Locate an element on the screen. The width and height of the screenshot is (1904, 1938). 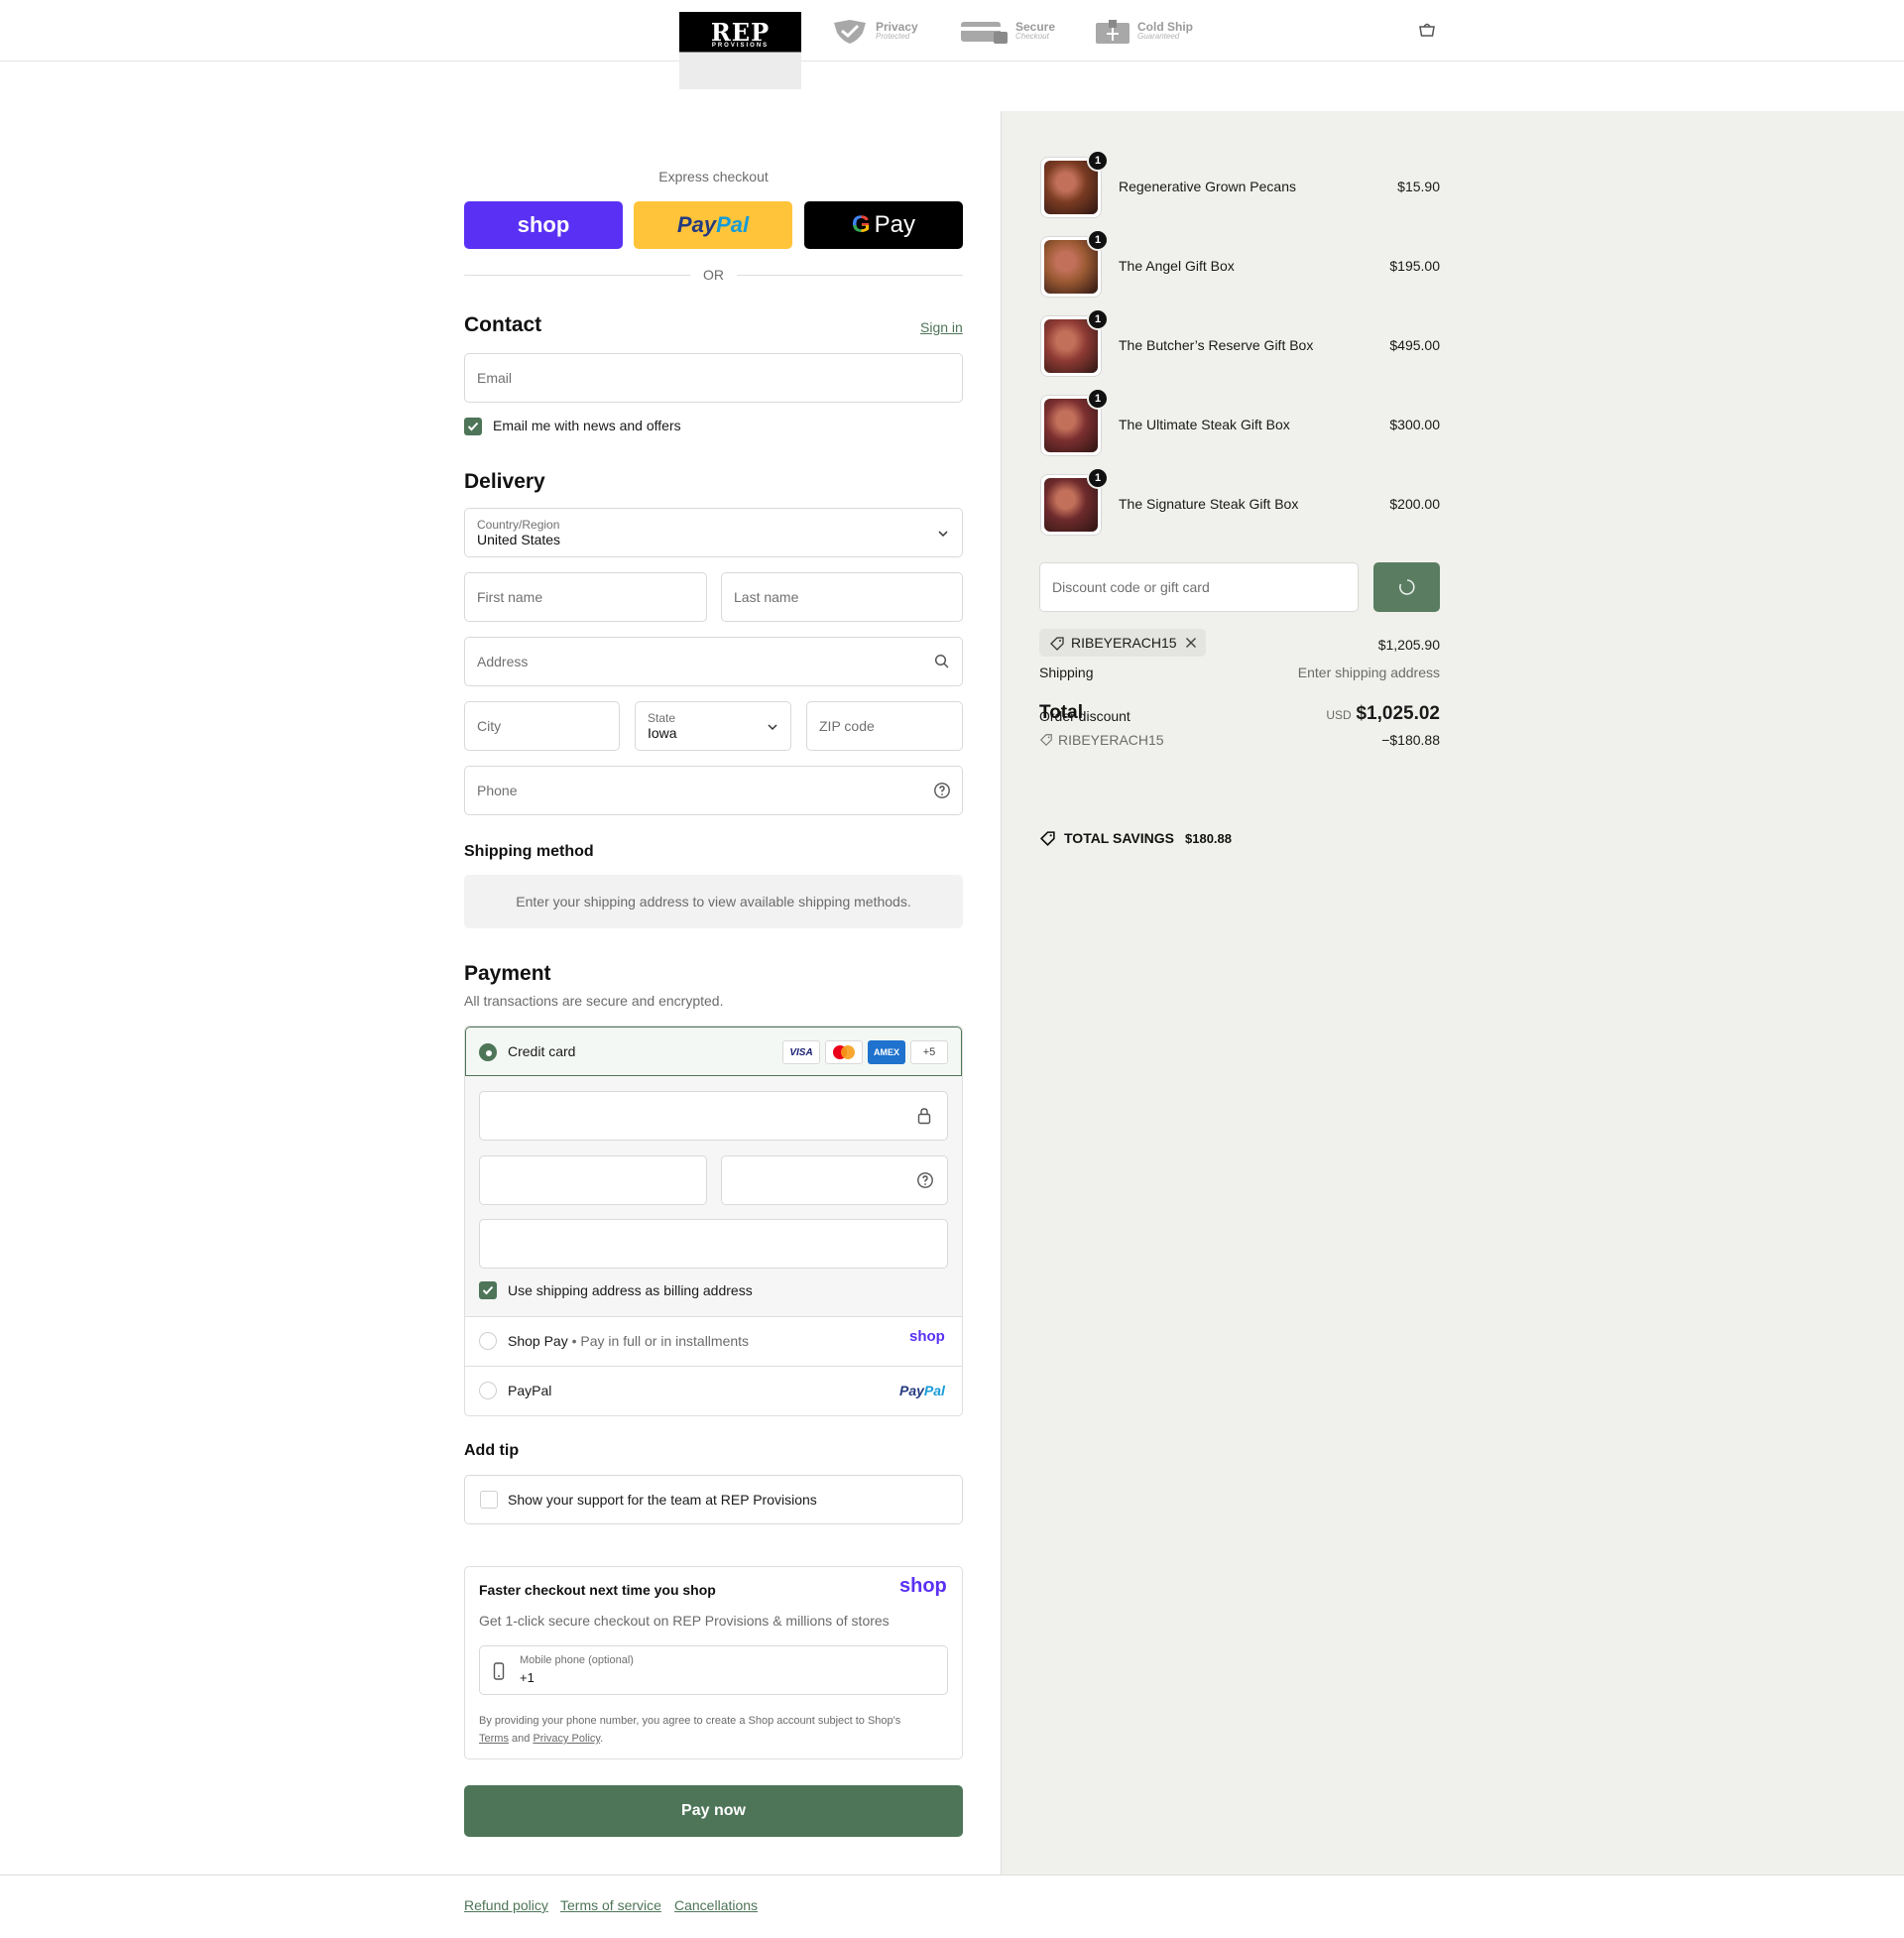
product-name: Regenerative Grown Pecans is located at coordinates (1207, 186).